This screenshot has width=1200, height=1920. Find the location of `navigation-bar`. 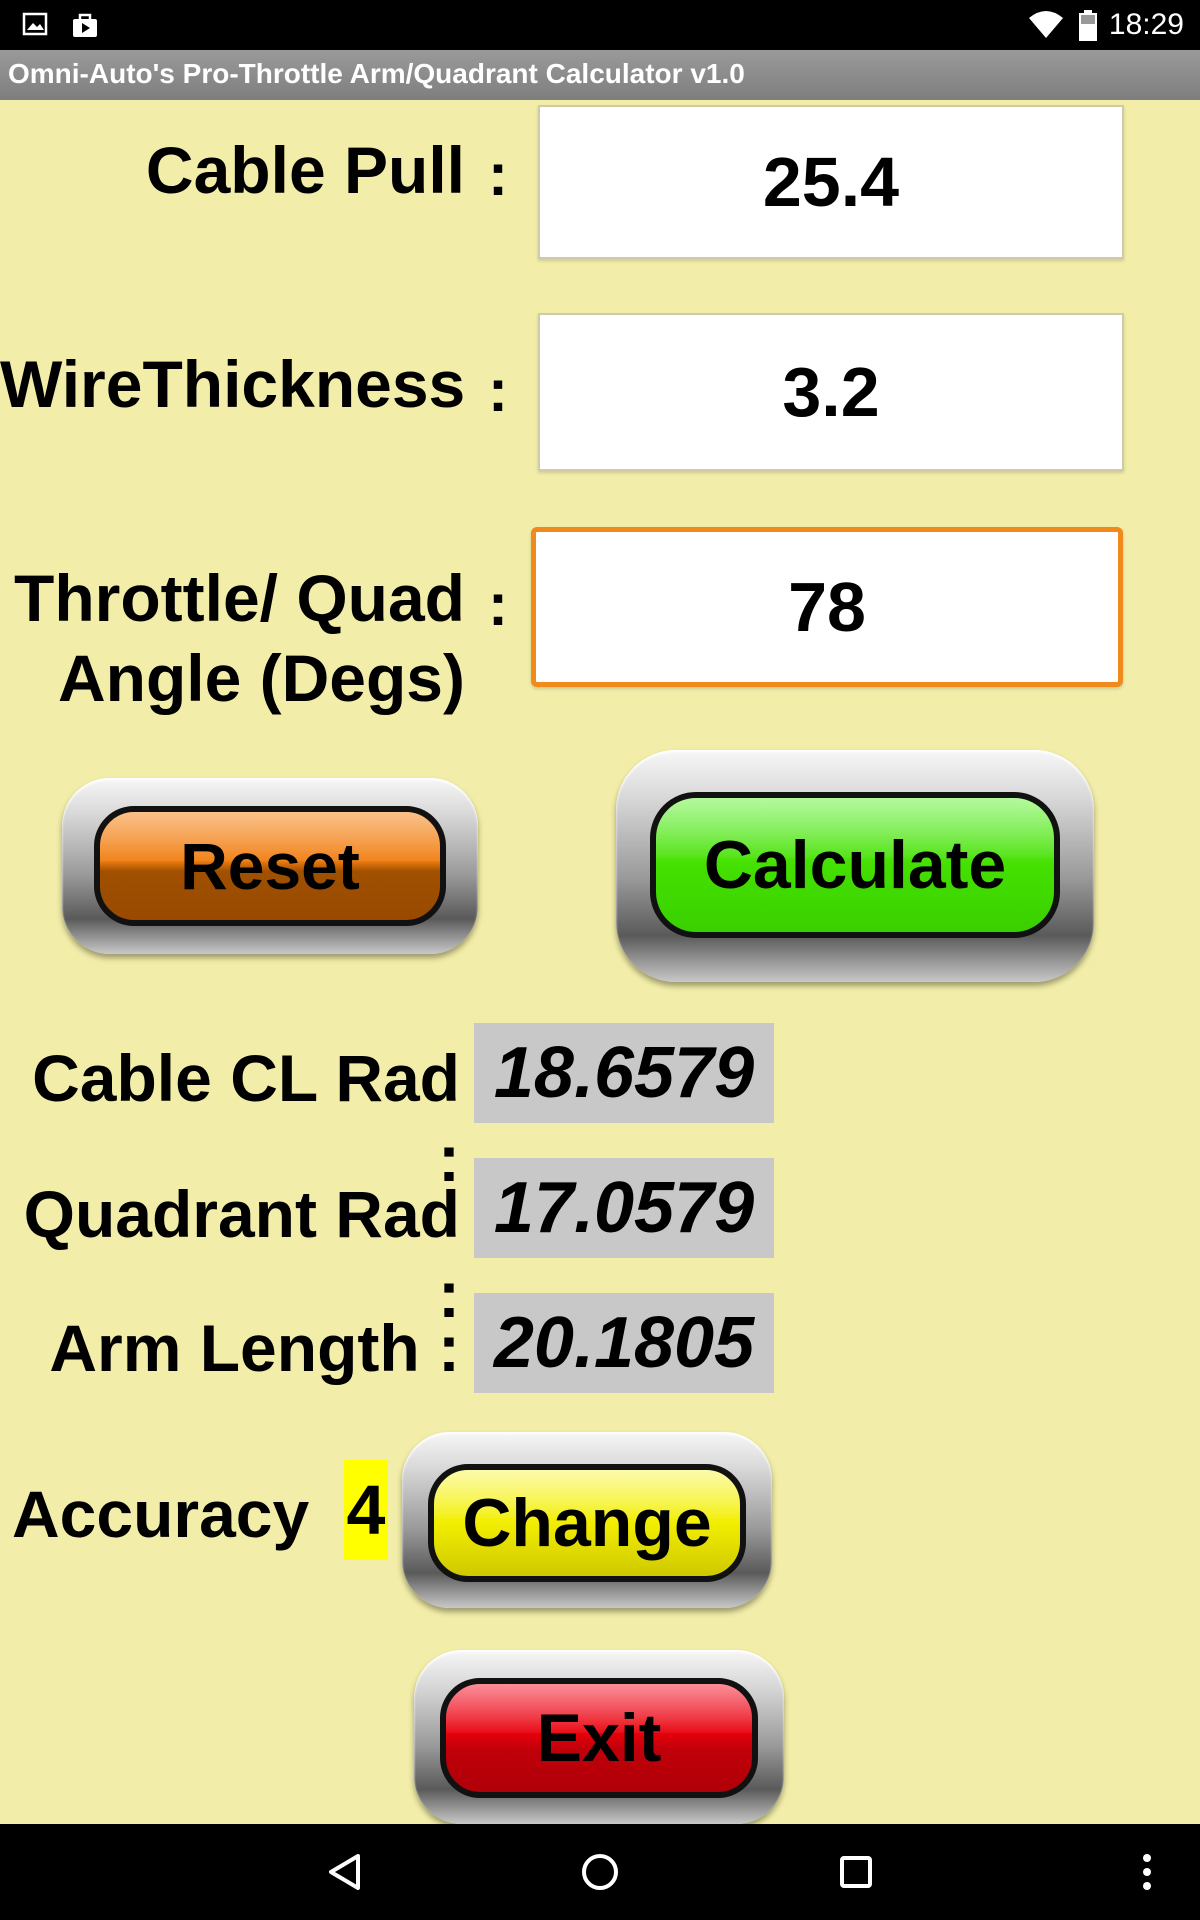

navigation-bar is located at coordinates (600, 1872).